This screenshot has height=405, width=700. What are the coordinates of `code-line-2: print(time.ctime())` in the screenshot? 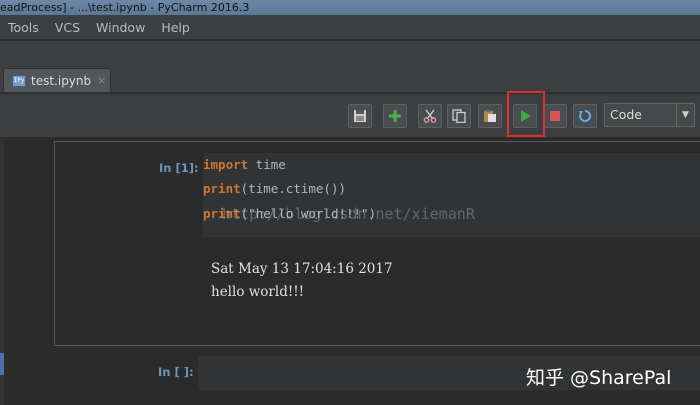 It's located at (274, 188).